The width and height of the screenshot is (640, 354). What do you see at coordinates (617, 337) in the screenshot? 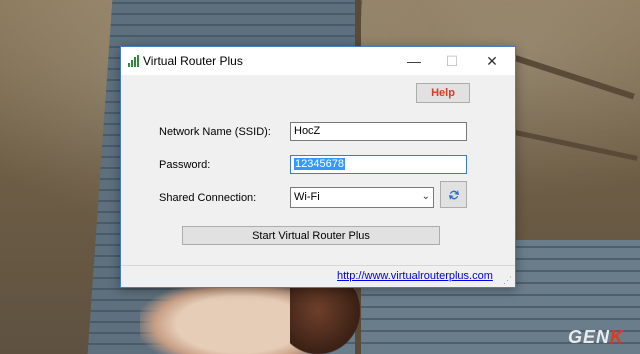
I see `watermark-suffix: K` at bounding box center [617, 337].